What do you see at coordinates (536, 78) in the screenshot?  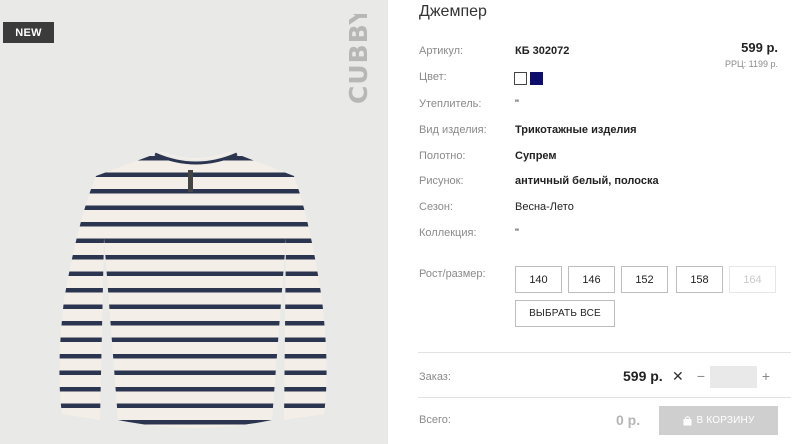 I see `color-swatch-navy` at bounding box center [536, 78].